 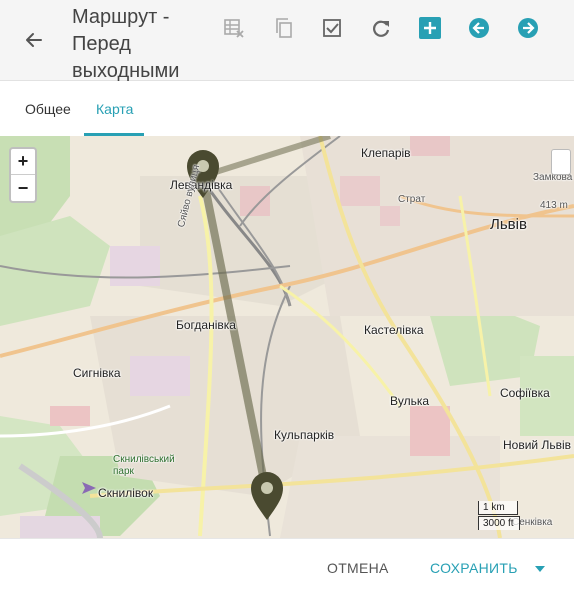 What do you see at coordinates (234, 28) in the screenshot?
I see `table-delete-icon` at bounding box center [234, 28].